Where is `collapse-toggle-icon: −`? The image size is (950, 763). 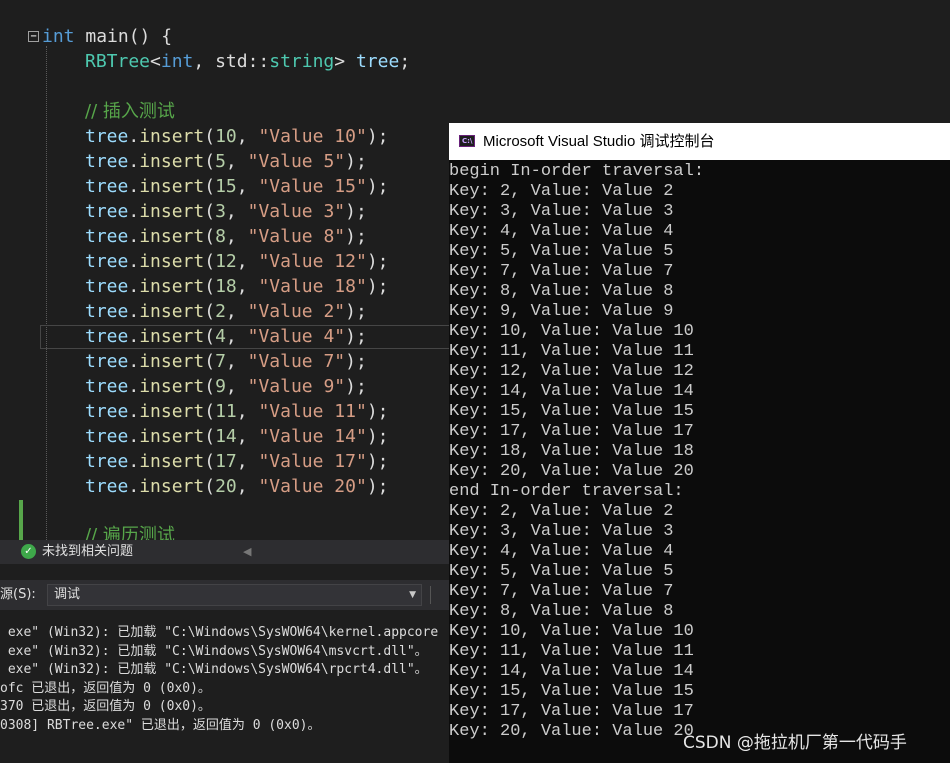 collapse-toggle-icon: − is located at coordinates (33, 36).